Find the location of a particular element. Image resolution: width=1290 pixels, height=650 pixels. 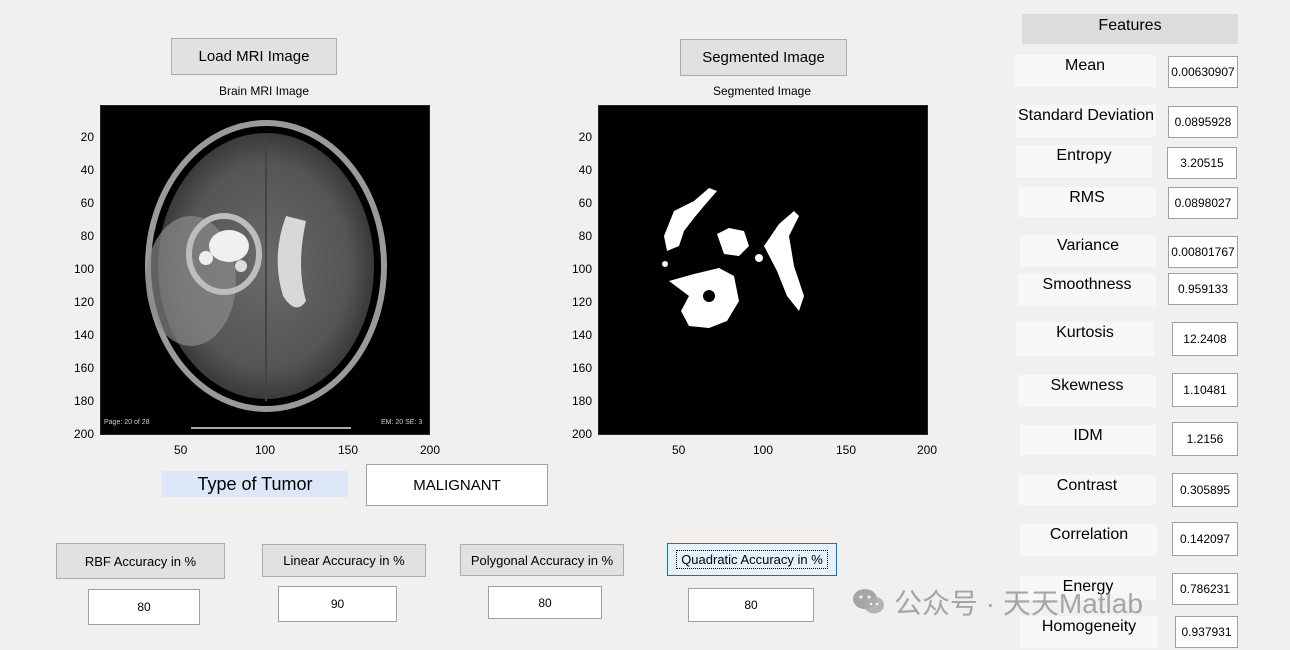

segmented-image-button: Segmented Image is located at coordinates (763, 57).